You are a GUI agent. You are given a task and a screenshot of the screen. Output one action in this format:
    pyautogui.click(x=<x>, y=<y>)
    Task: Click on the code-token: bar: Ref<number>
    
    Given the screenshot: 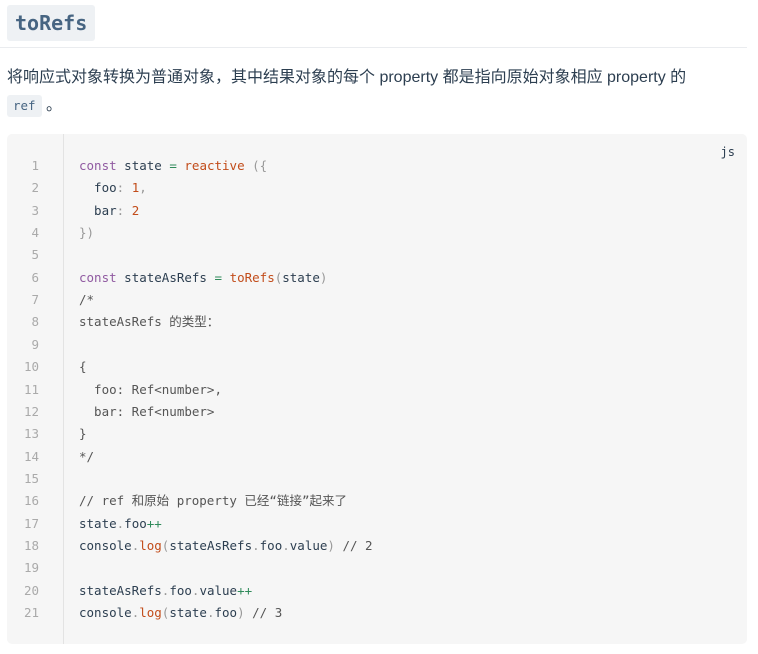 What is the action you would take?
    pyautogui.click(x=147, y=411)
    